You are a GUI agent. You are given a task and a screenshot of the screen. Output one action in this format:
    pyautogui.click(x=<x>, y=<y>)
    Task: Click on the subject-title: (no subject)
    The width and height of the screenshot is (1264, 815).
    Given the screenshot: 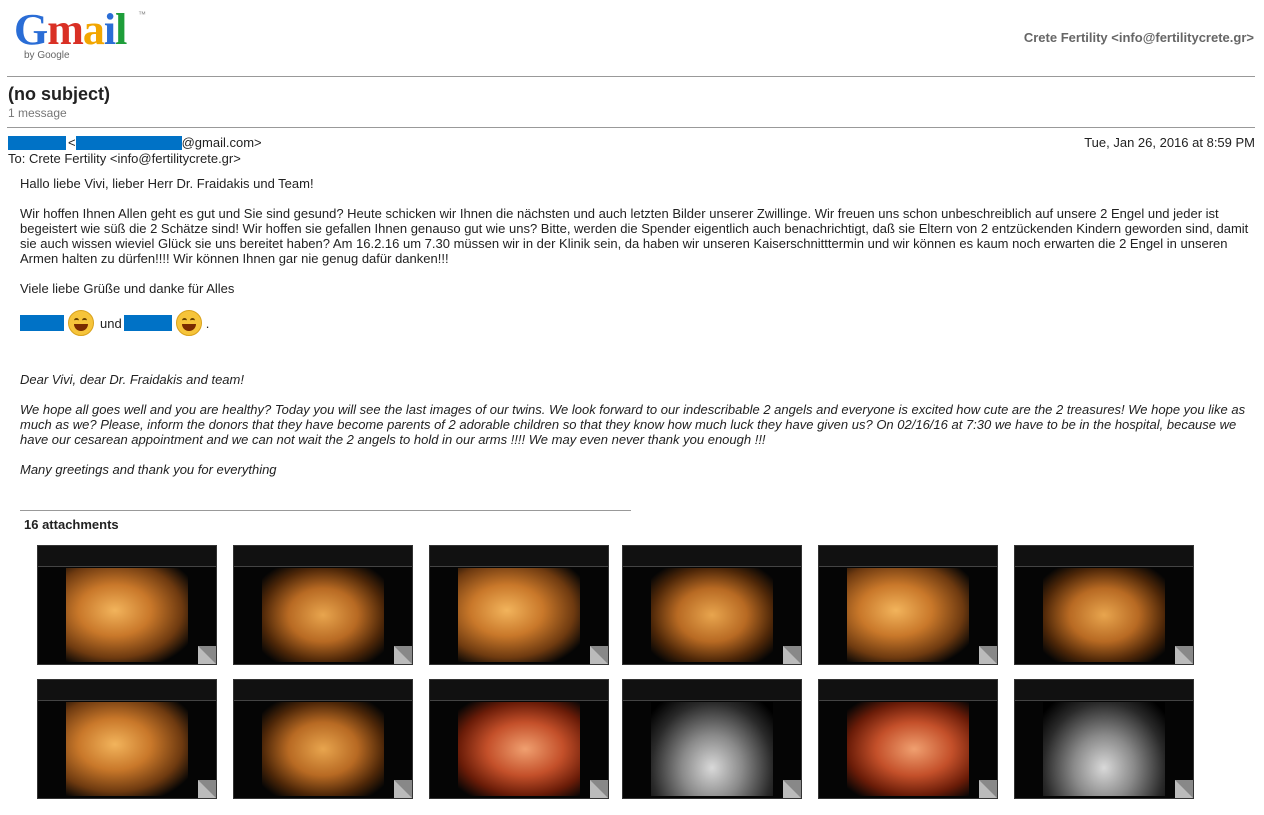 What is the action you would take?
    pyautogui.click(x=59, y=94)
    